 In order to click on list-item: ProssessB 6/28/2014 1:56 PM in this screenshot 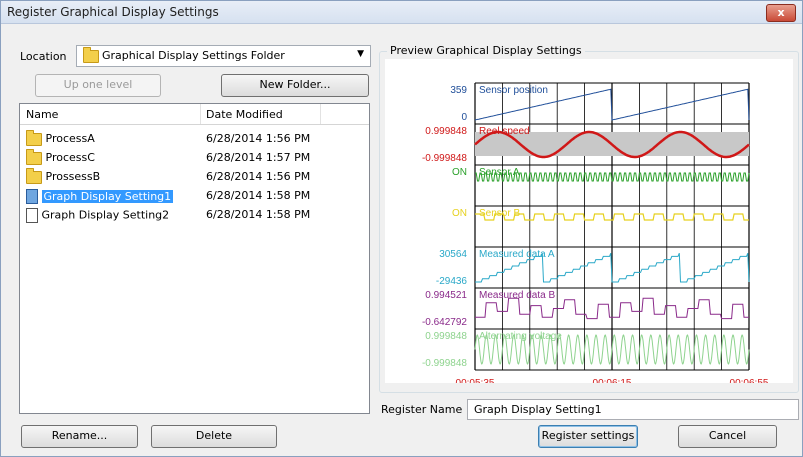, I will do `click(194, 176)`.